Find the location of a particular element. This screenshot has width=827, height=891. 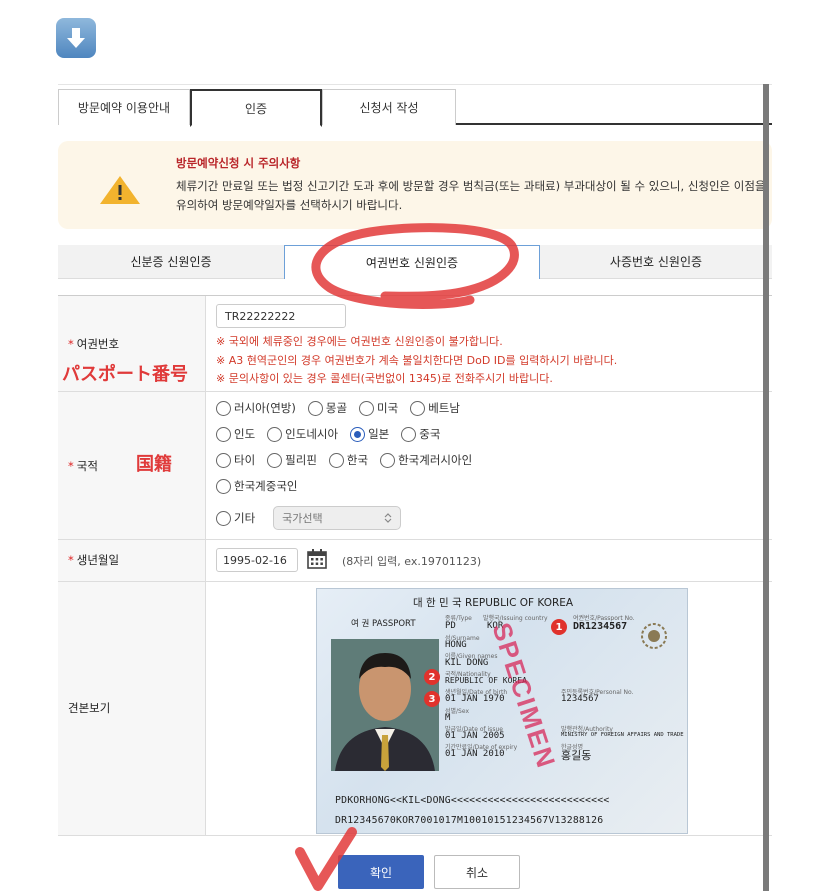

select-arrows-icon is located at coordinates (388, 518).